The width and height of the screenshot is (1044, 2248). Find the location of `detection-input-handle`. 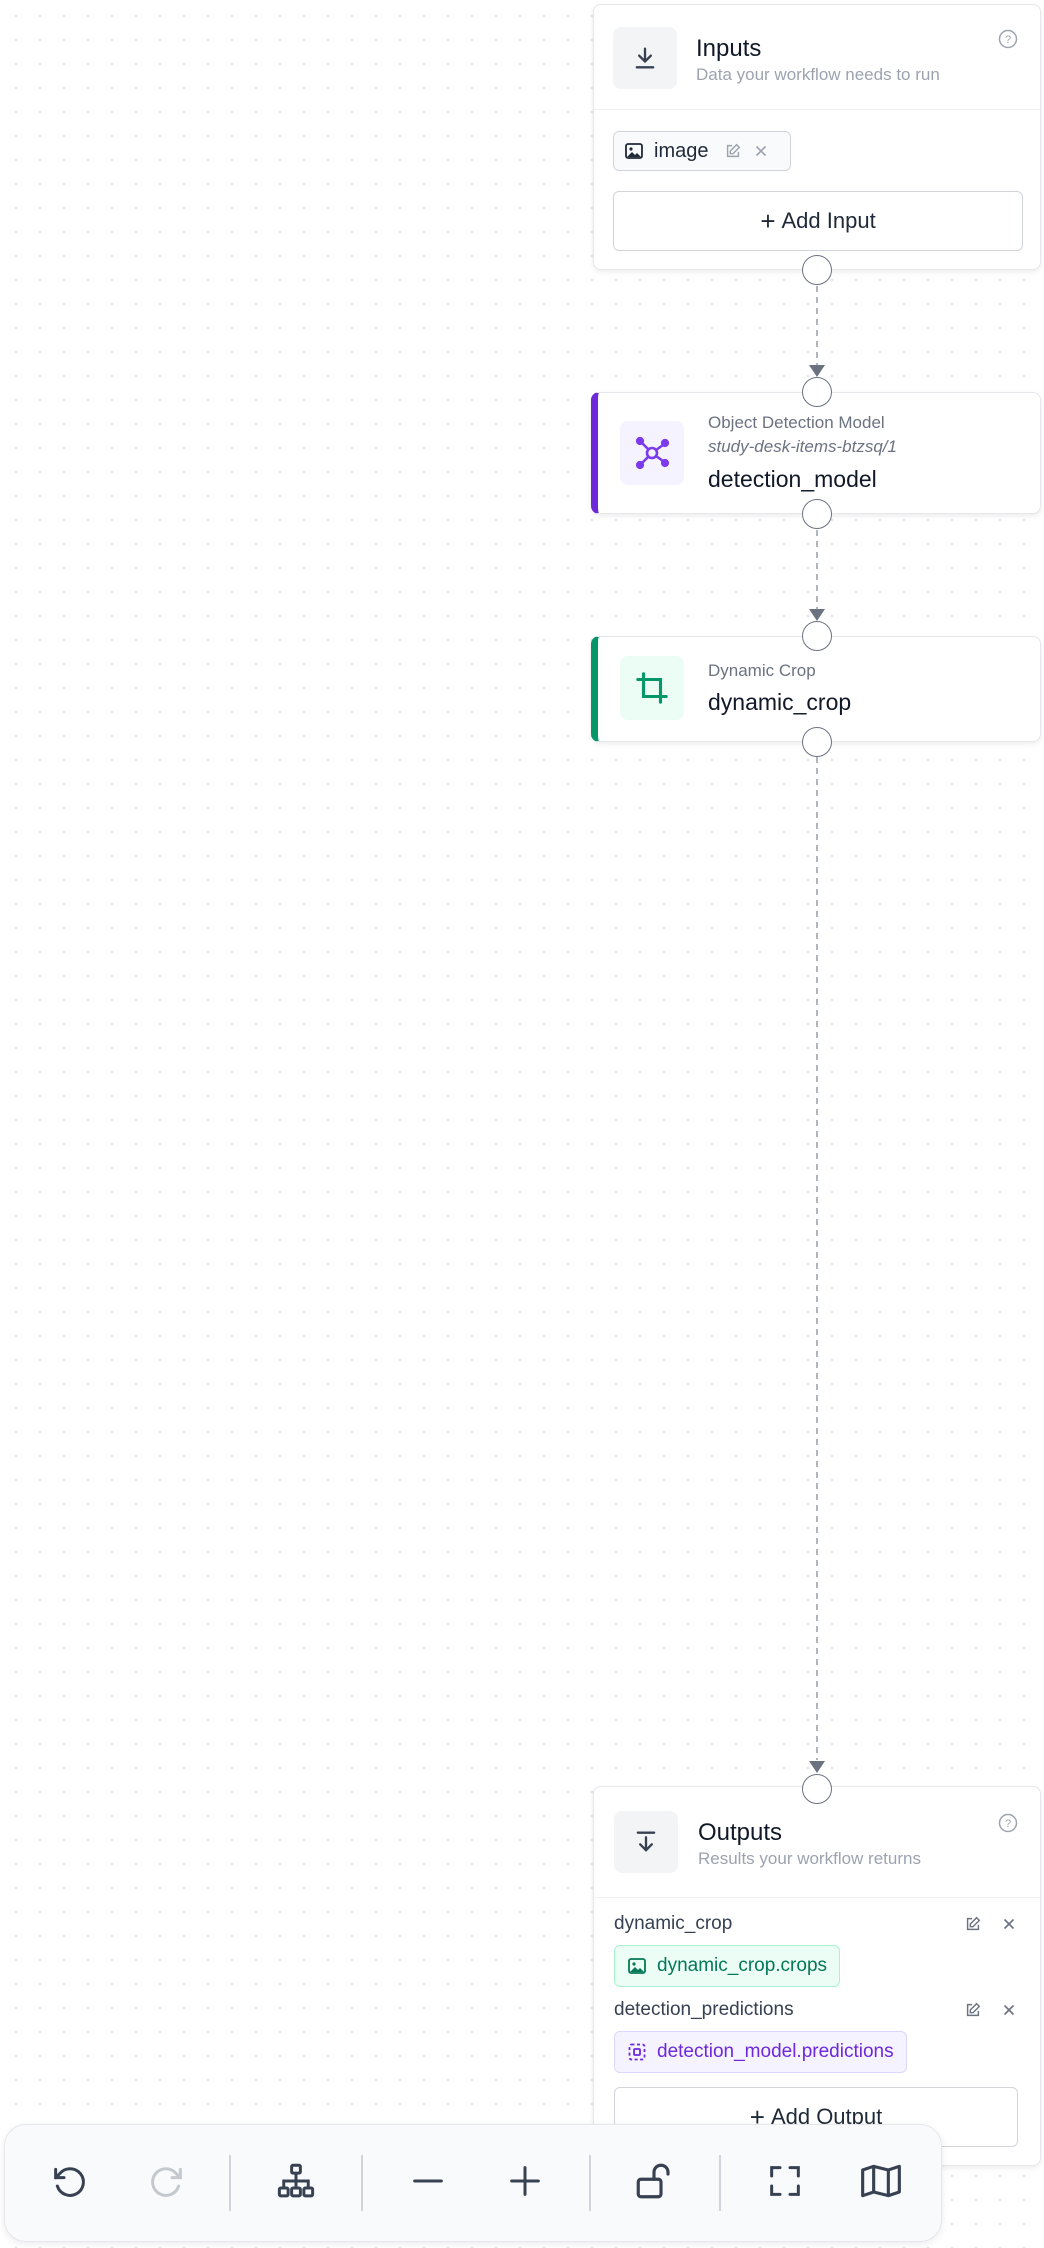

detection-input-handle is located at coordinates (817, 392).